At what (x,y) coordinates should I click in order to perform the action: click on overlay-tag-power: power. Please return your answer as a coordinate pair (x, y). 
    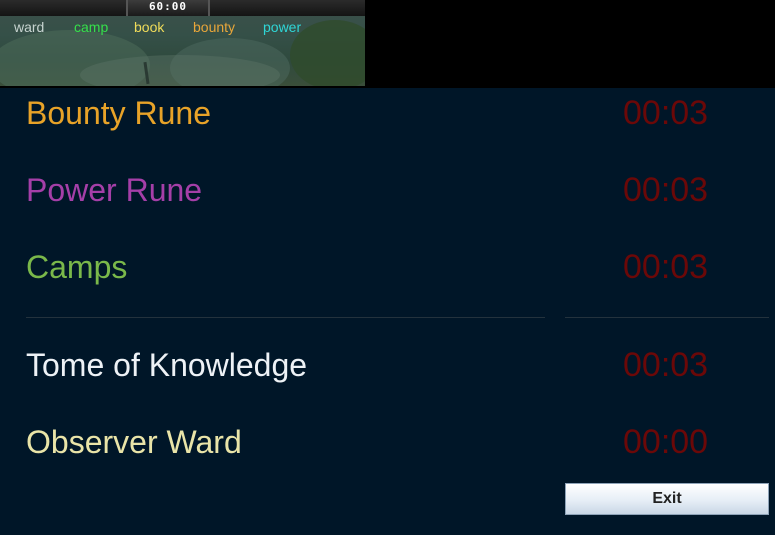
    Looking at the image, I should click on (282, 27).